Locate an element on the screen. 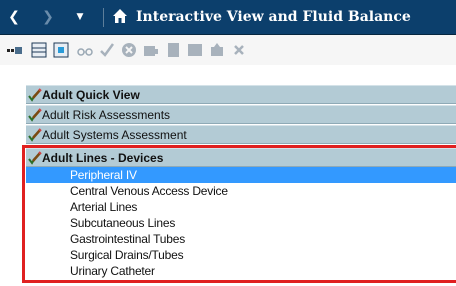  toolbar is located at coordinates (228, 50).